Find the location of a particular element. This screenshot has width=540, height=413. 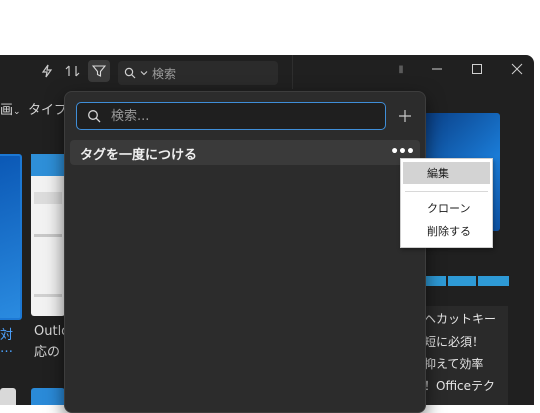

card-title: 応の is located at coordinates (47, 352).